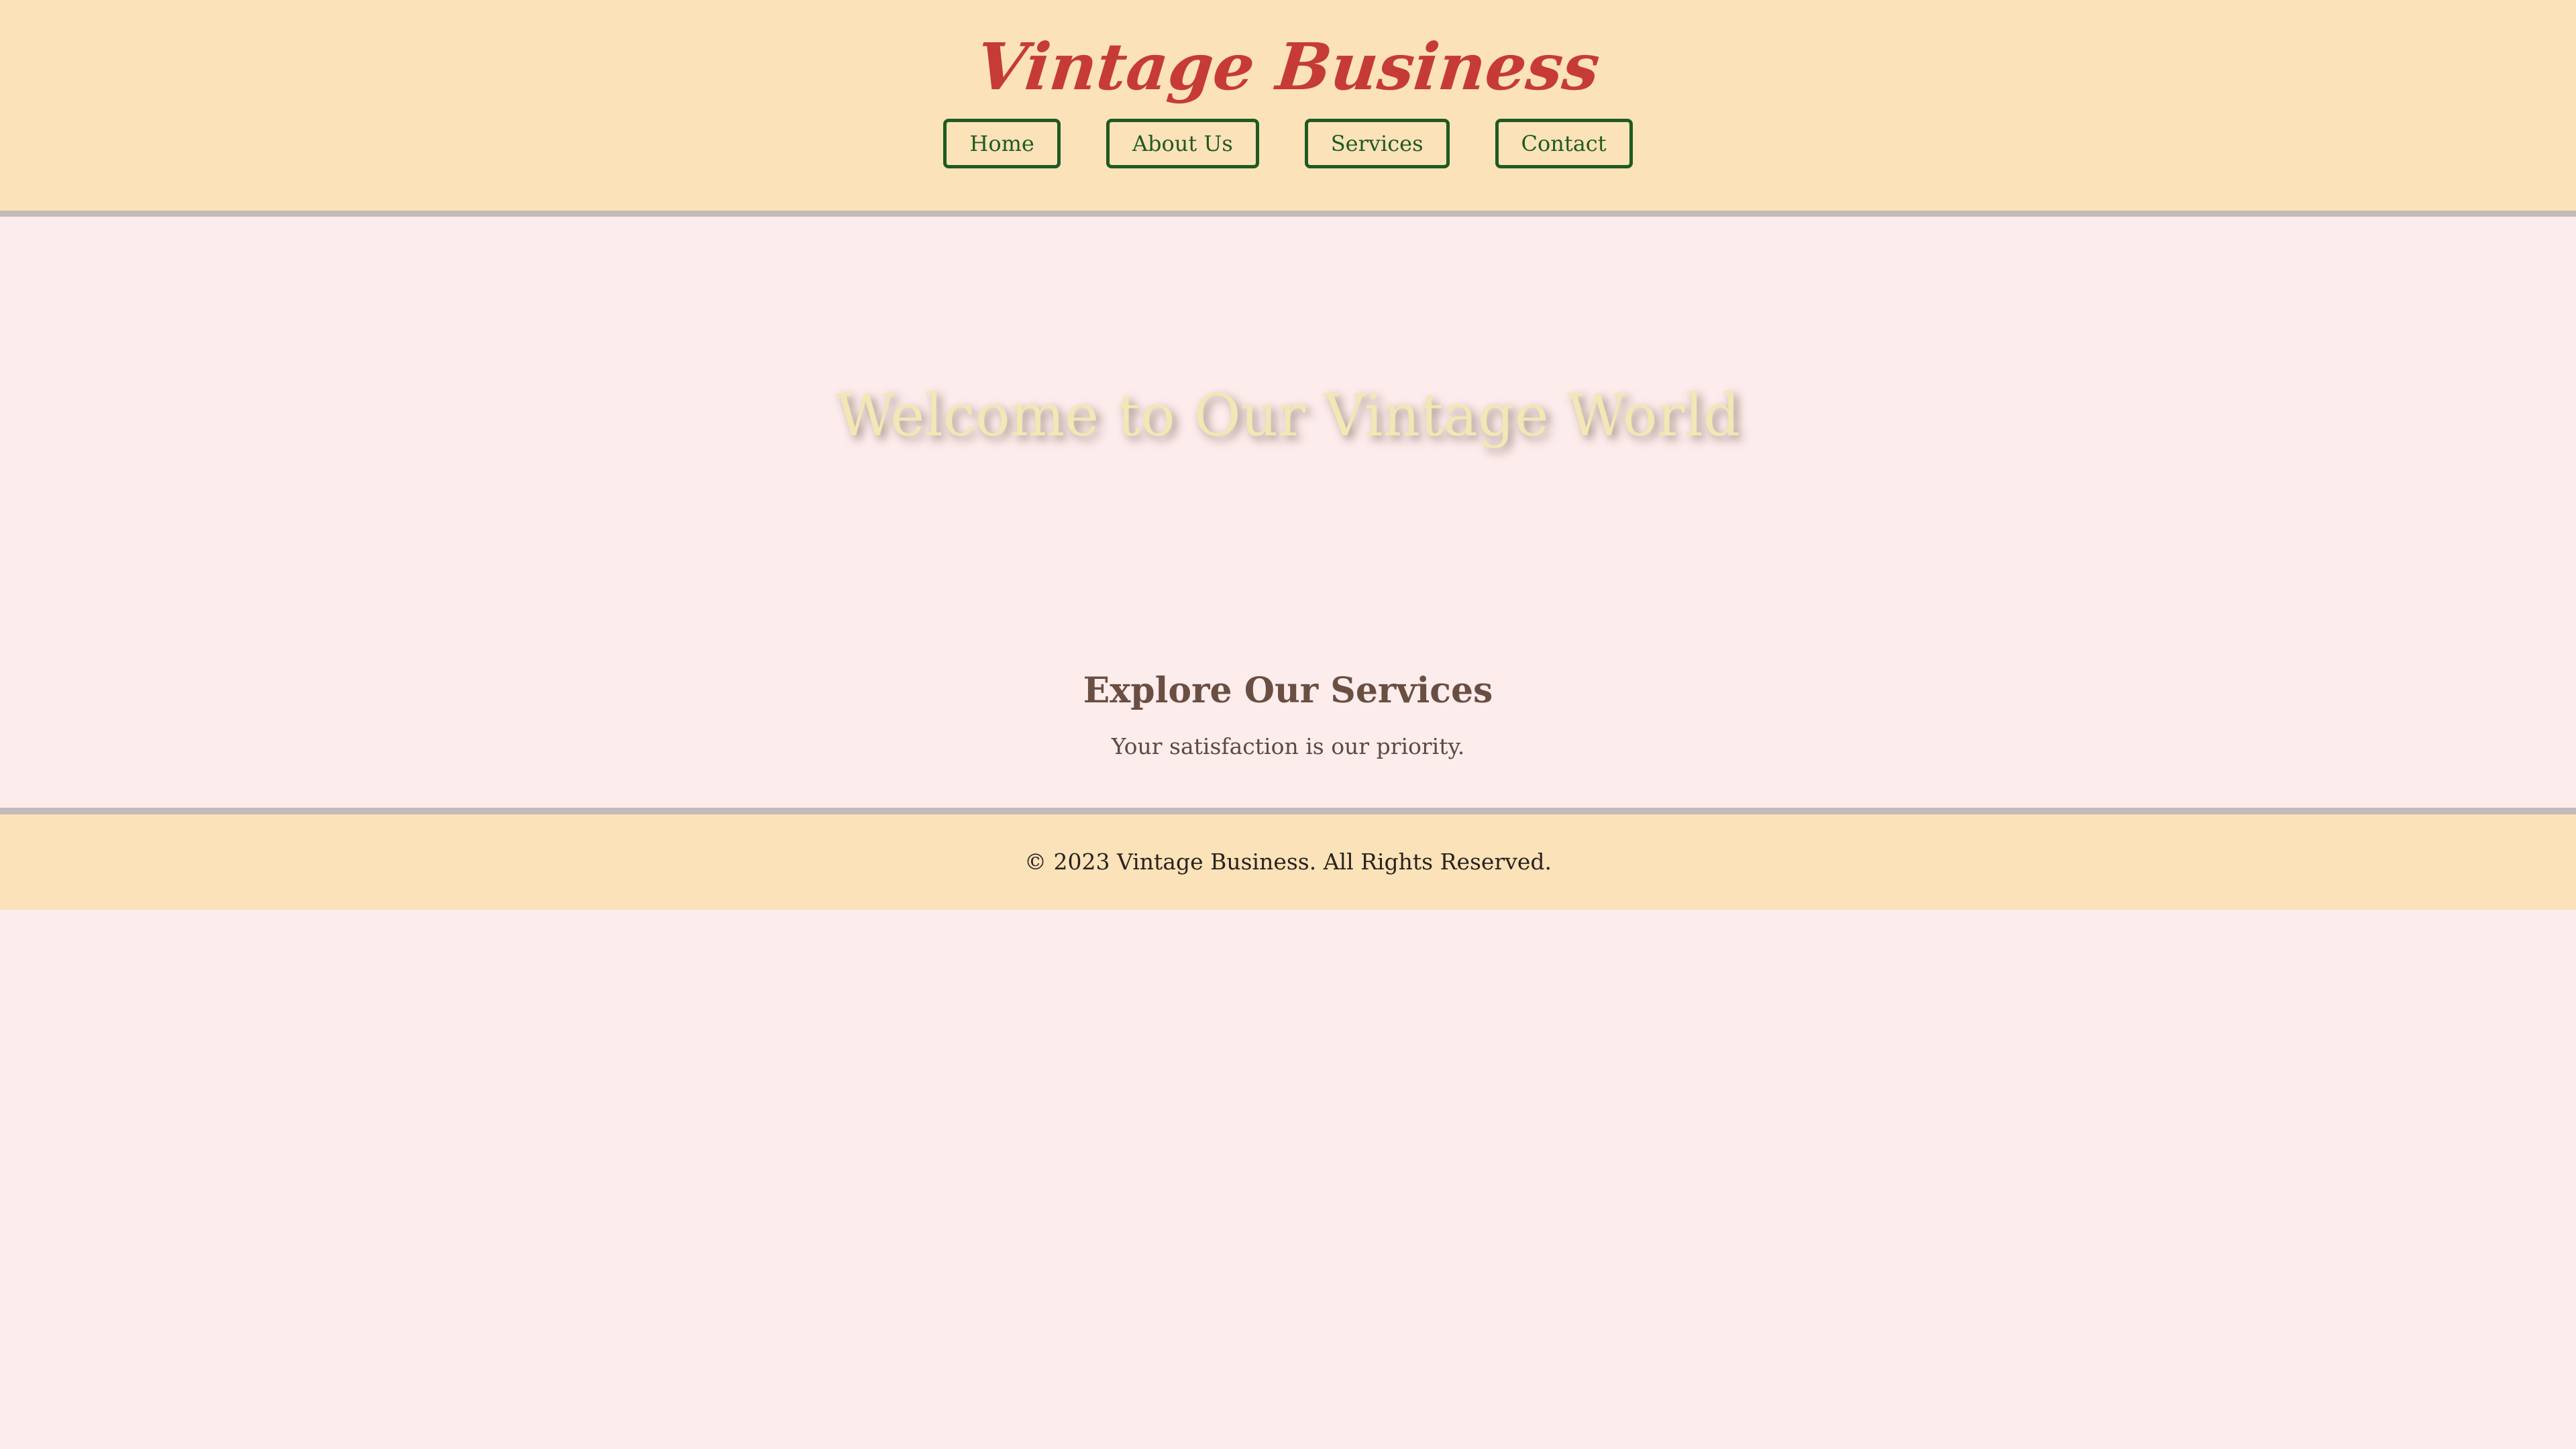 The width and height of the screenshot is (2576, 1449). What do you see at coordinates (1288, 144) in the screenshot?
I see `main-nav: Home About Us Services Contact` at bounding box center [1288, 144].